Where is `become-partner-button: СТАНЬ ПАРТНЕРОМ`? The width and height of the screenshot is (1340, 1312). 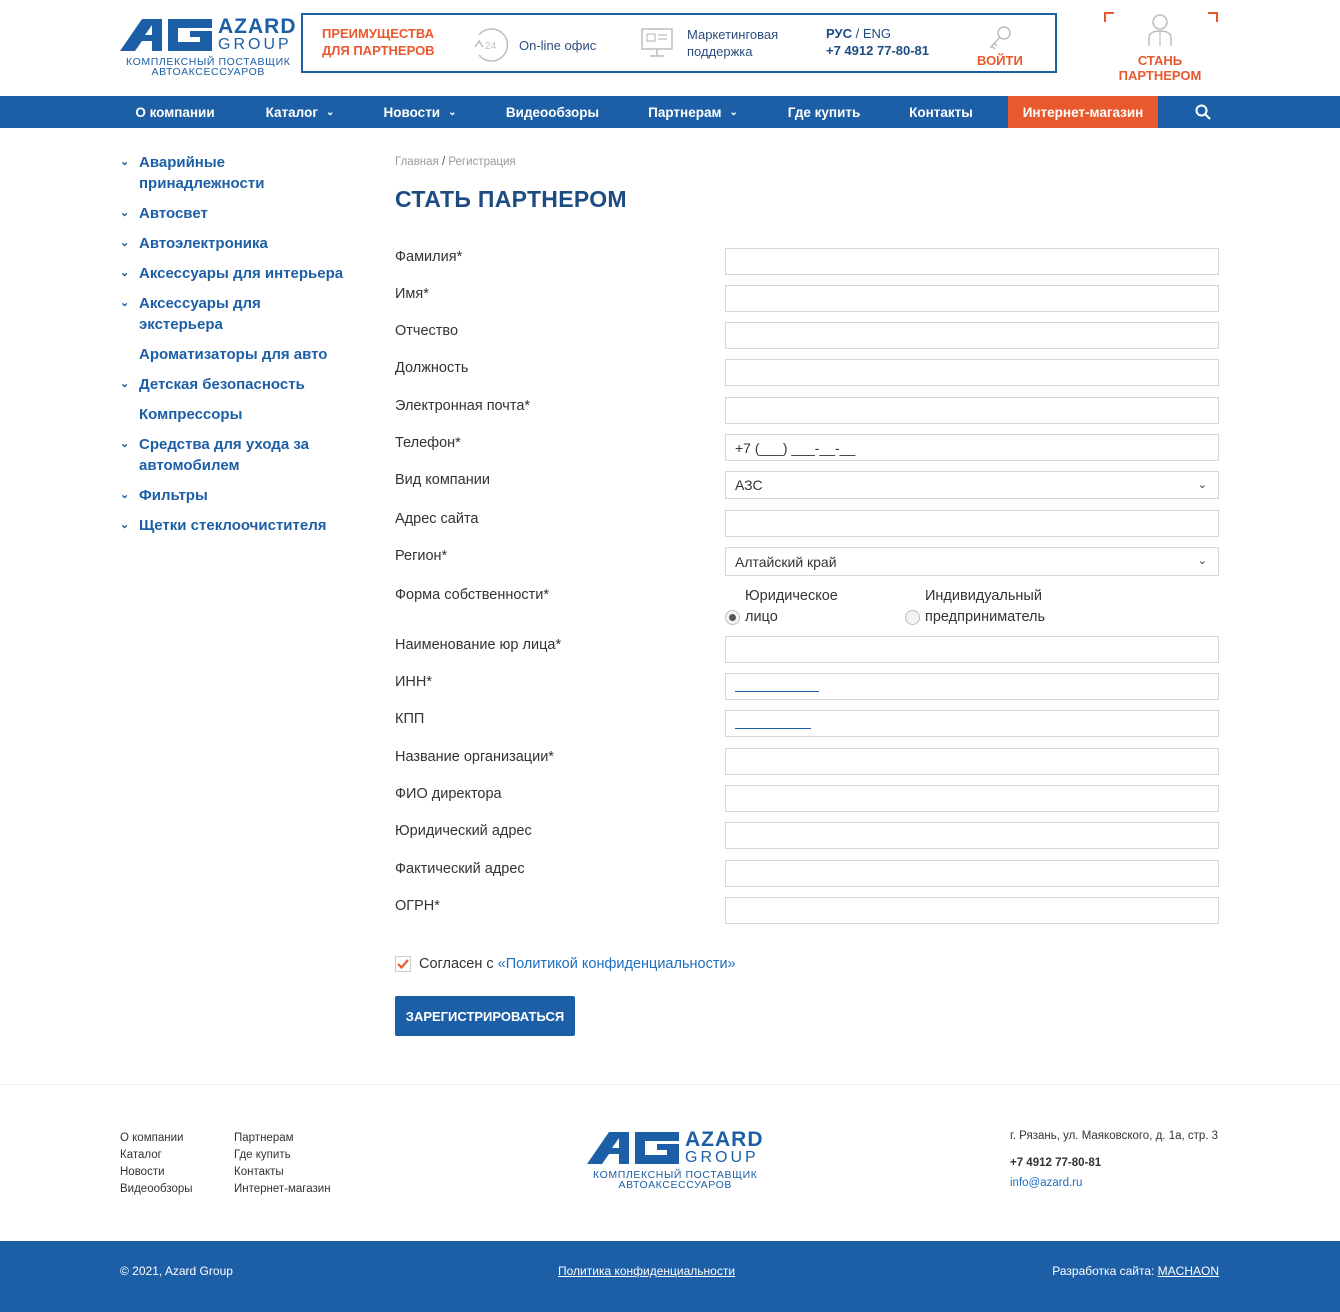
become-partner-button: СТАНЬ ПАРТНЕРОМ is located at coordinates (1160, 47).